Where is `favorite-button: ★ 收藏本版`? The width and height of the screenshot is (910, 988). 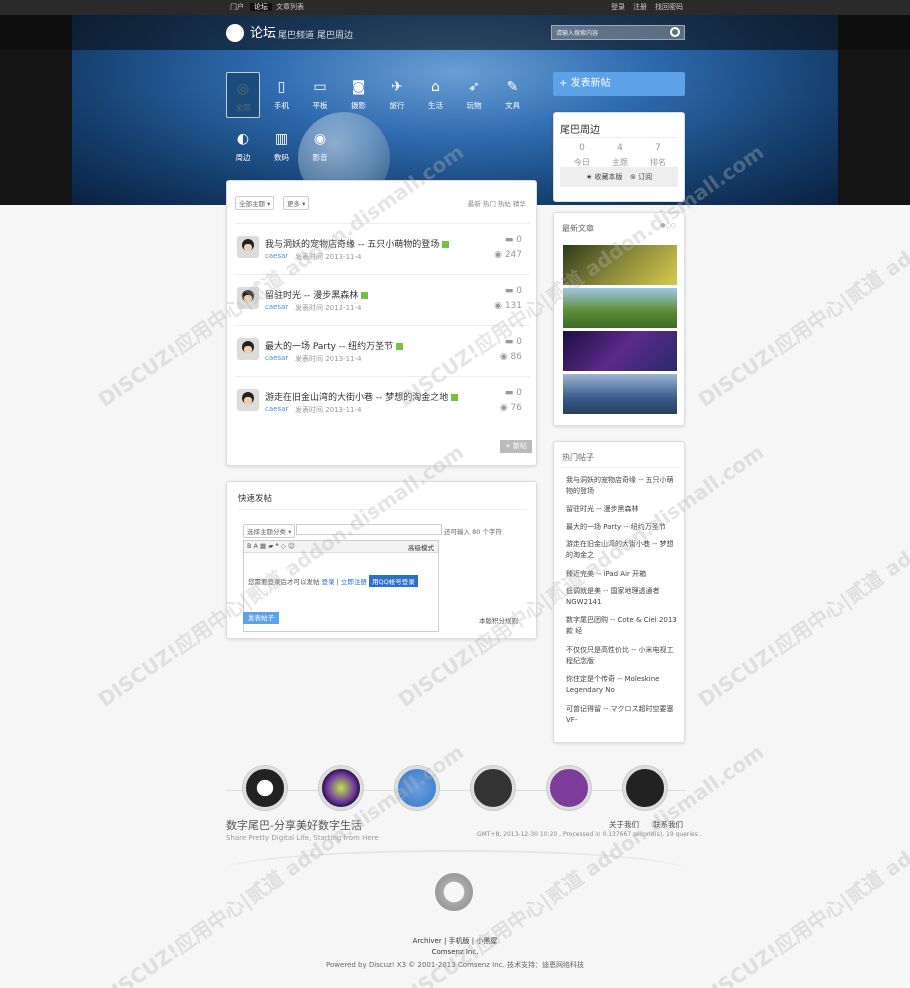 favorite-button: ★ 收藏本版 is located at coordinates (604, 177).